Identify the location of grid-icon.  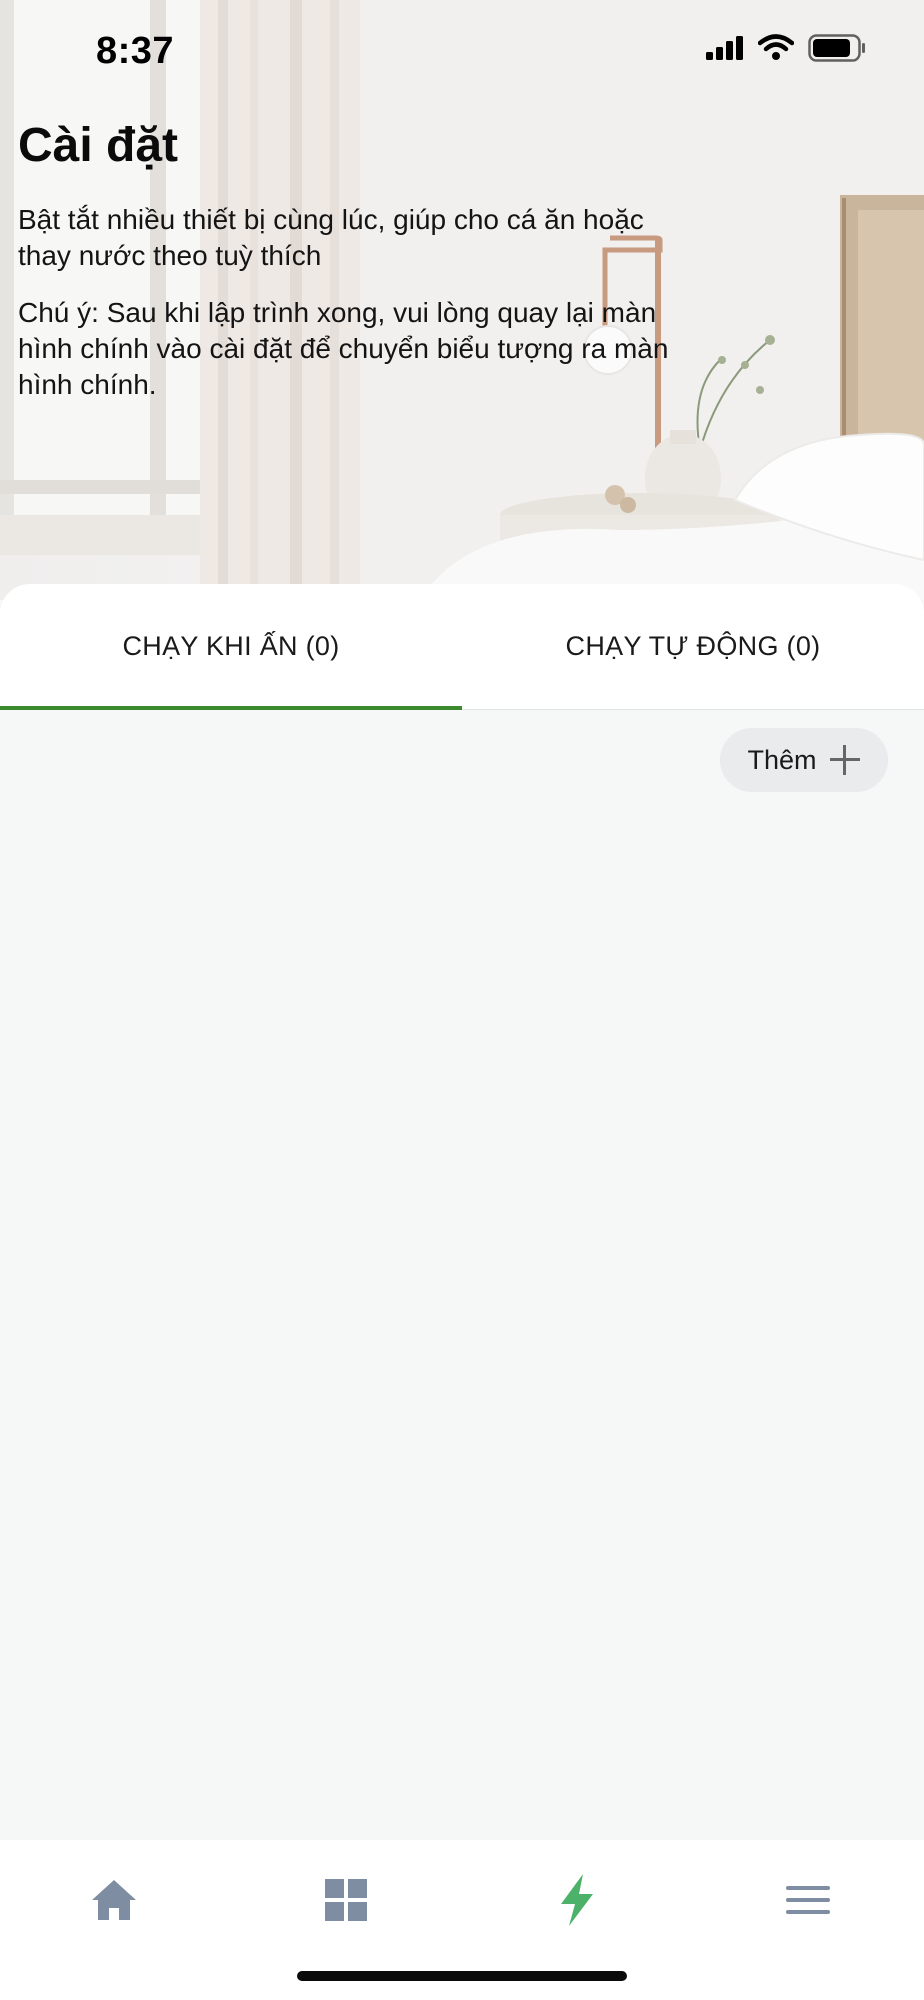
(346, 1900).